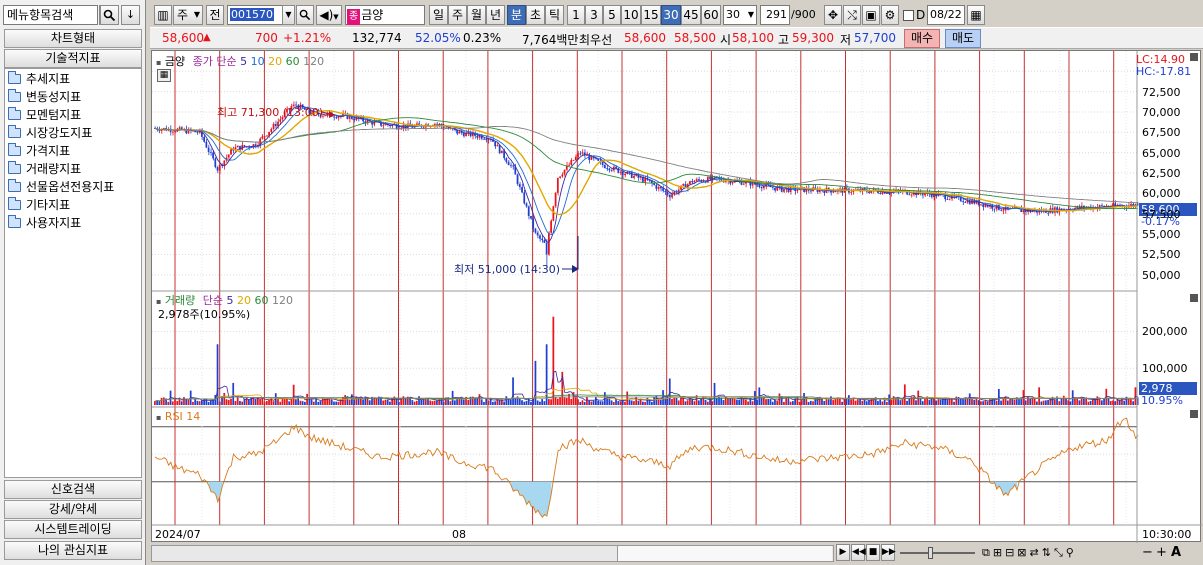 Image resolution: width=1203 pixels, height=565 pixels. What do you see at coordinates (1161, 552) in the screenshot?
I see `zoom-in-icon: +` at bounding box center [1161, 552].